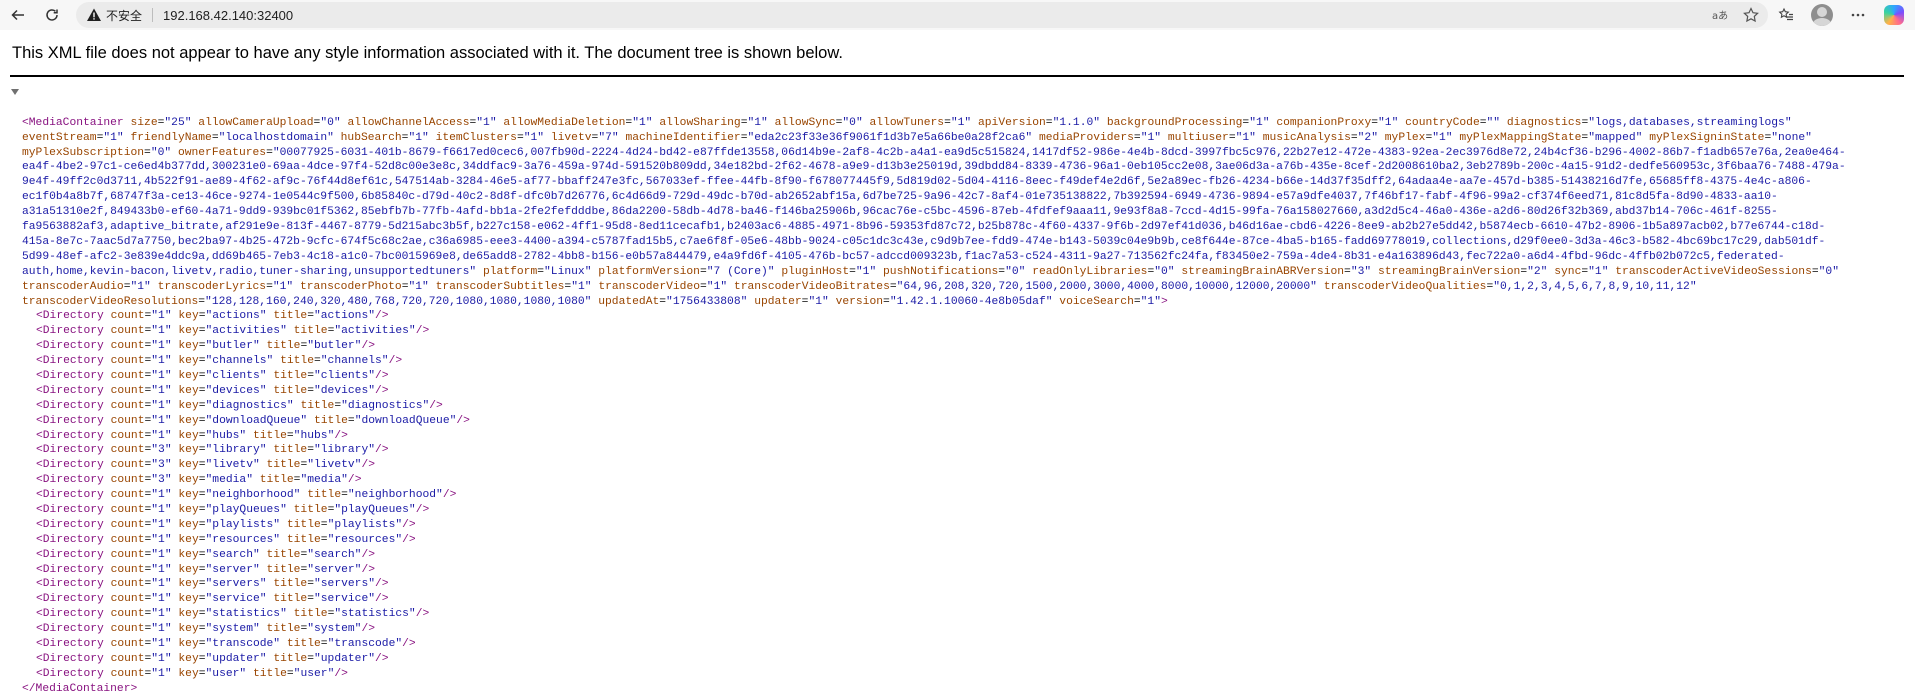 The image size is (1915, 697). Describe the element at coordinates (1786, 15) in the screenshot. I see `collections-icon` at that location.